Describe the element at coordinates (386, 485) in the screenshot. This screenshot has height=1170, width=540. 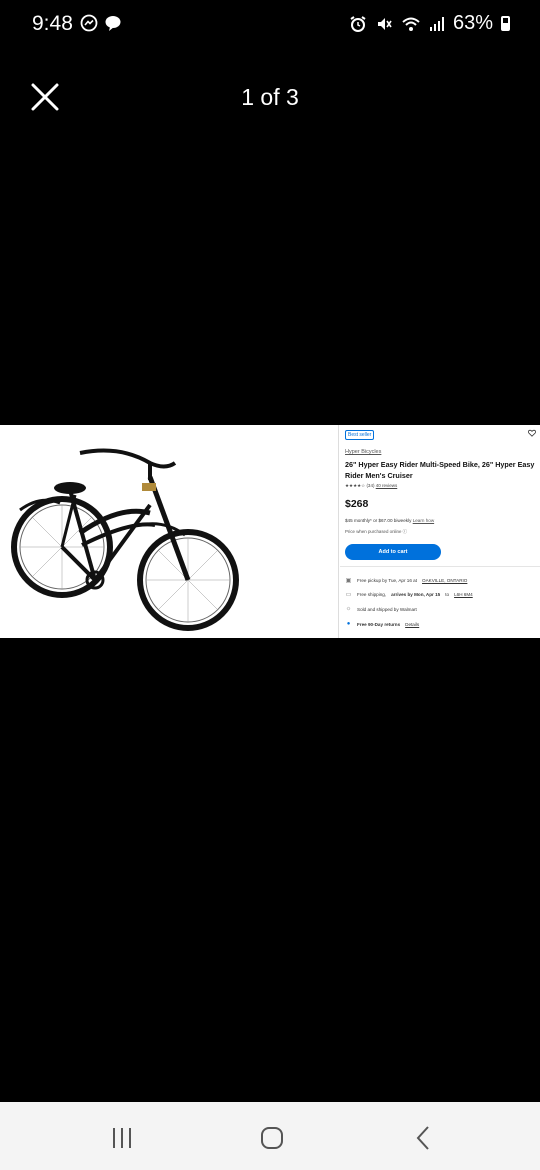
I see `reviews-link: 40 reviews` at that location.